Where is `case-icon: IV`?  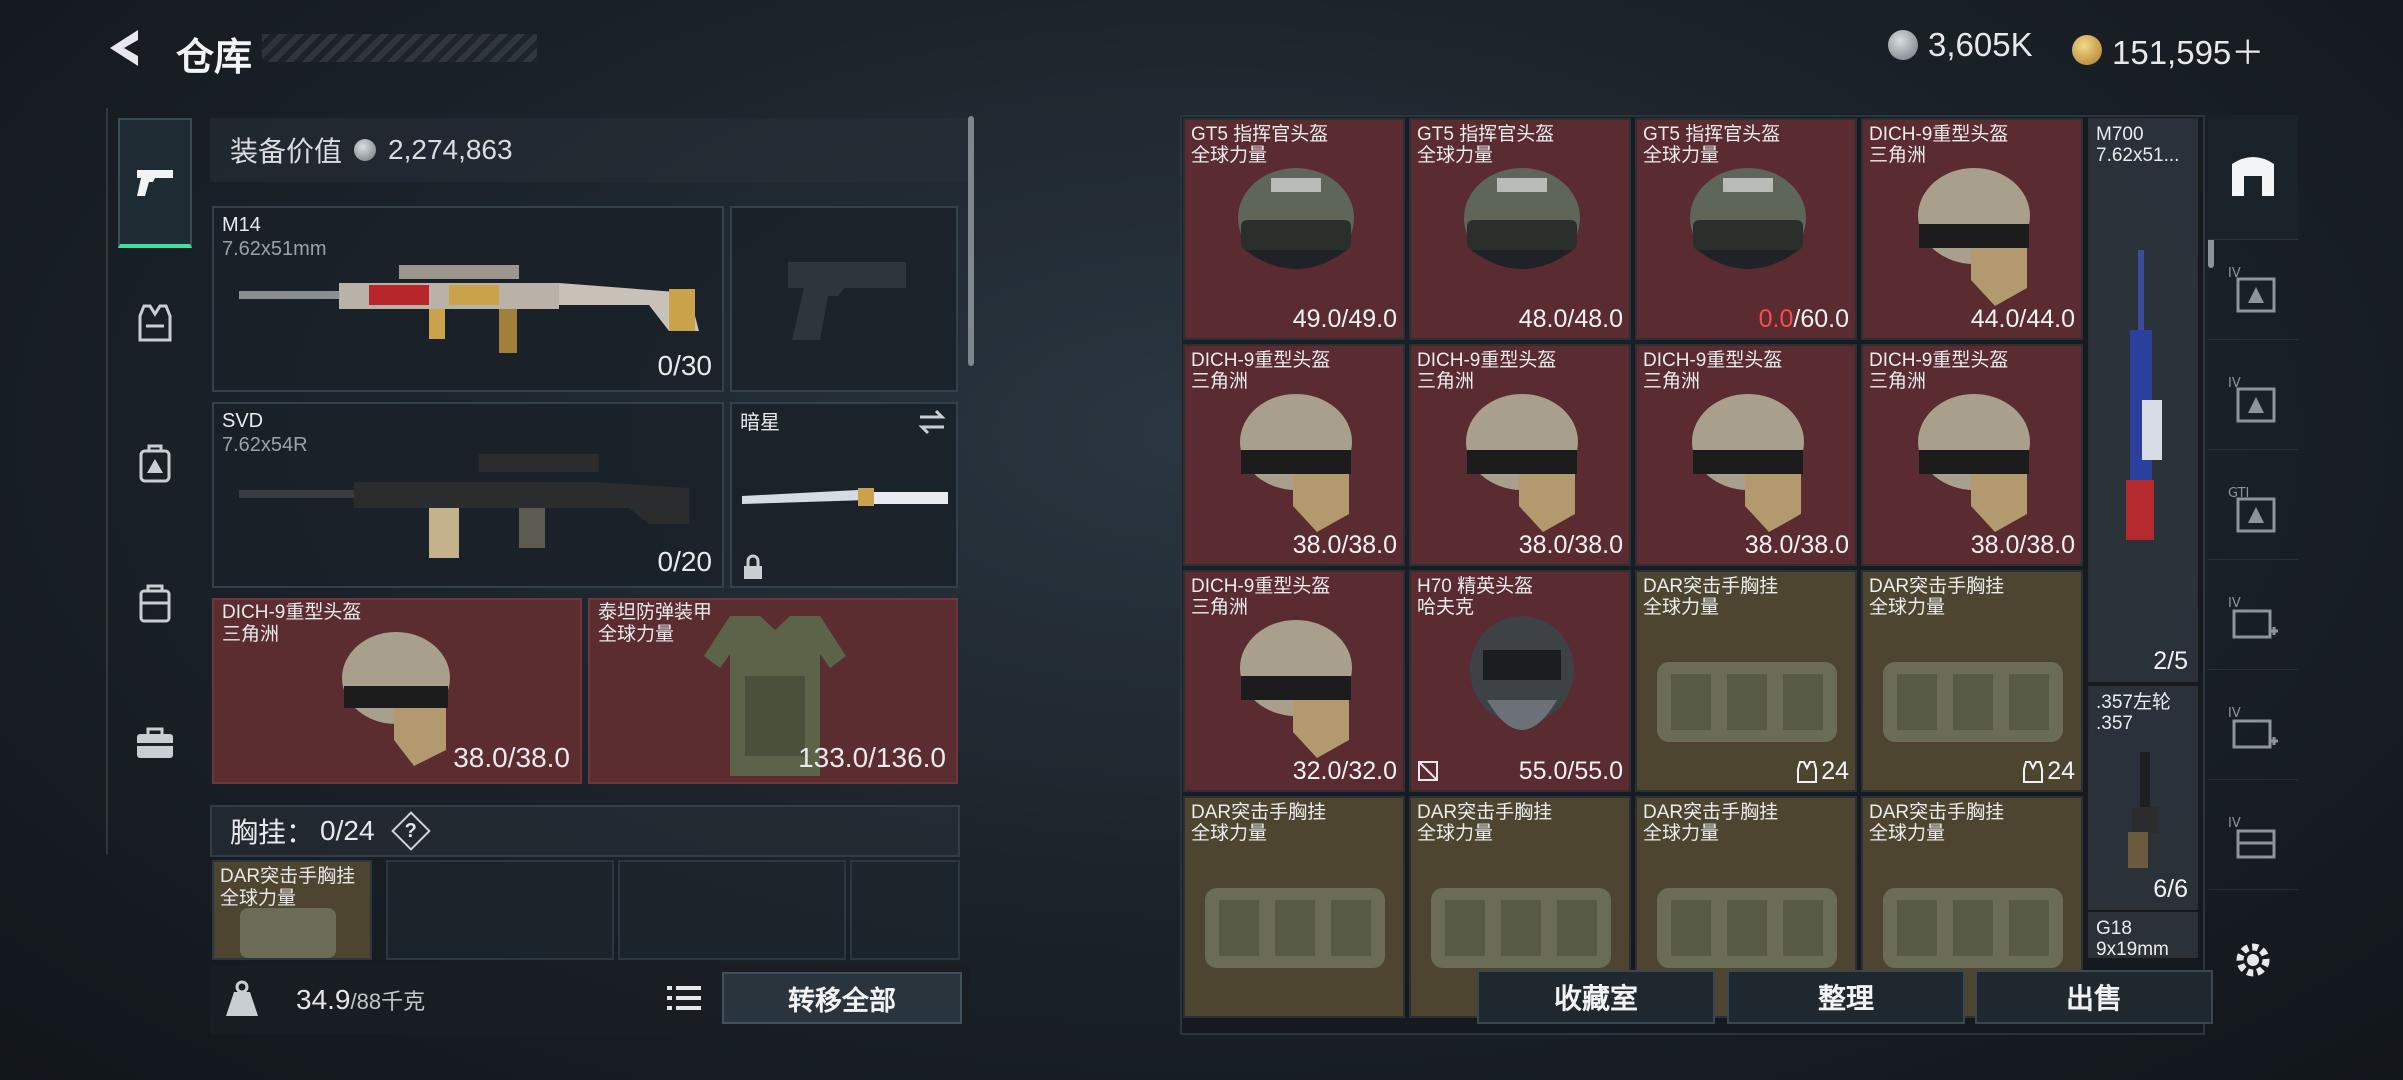 case-icon: IV is located at coordinates (2252, 289).